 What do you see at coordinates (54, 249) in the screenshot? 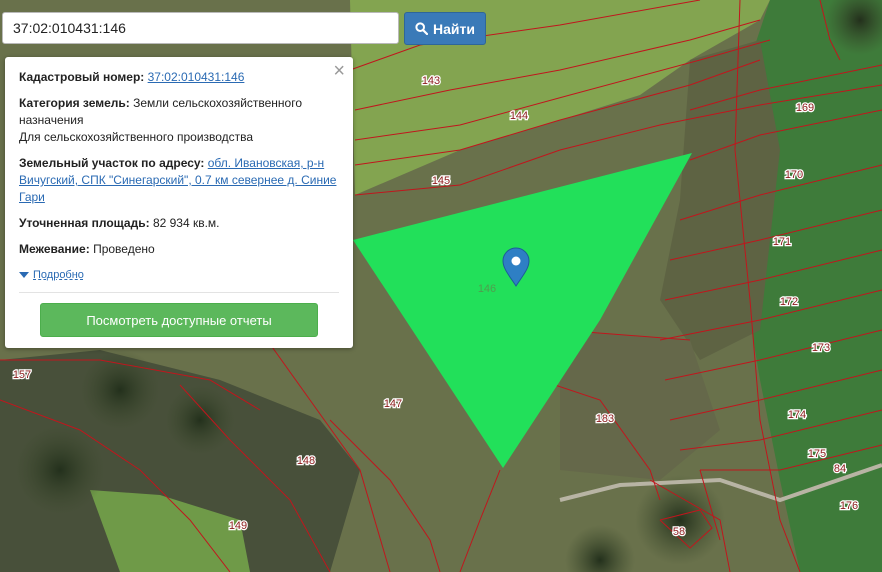
I see `survey-label: Межевание:` at bounding box center [54, 249].